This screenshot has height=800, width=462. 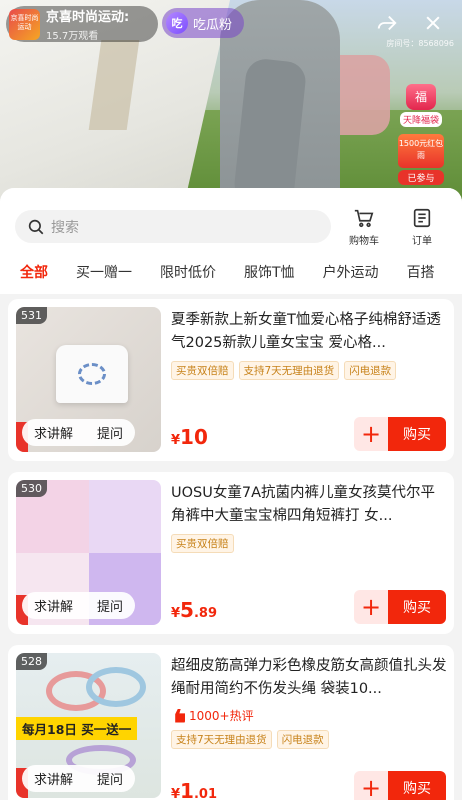 I want to click on orders-label: 订单, so click(x=422, y=241).